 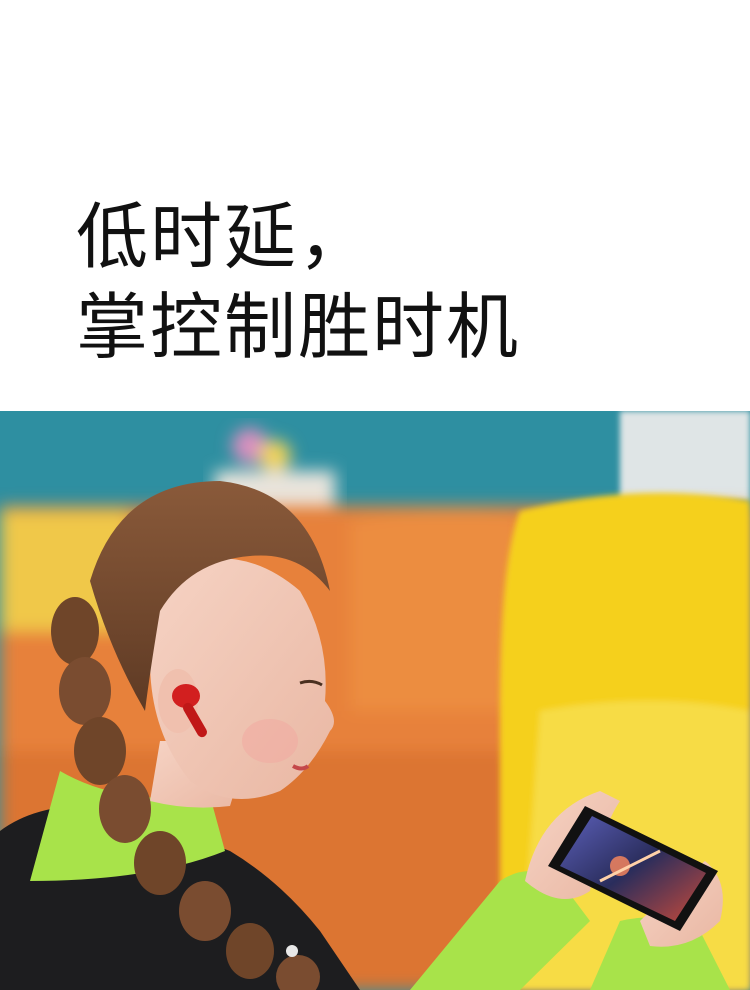 What do you see at coordinates (270, 741) in the screenshot?
I see `cheek-blush` at bounding box center [270, 741].